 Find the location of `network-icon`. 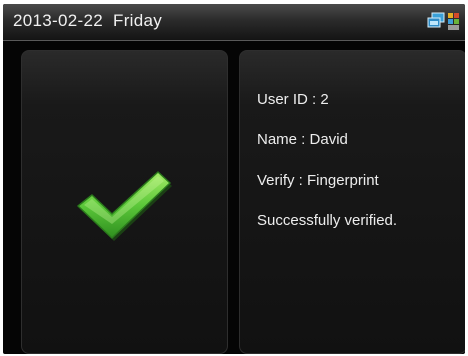

network-icon is located at coordinates (436, 23).